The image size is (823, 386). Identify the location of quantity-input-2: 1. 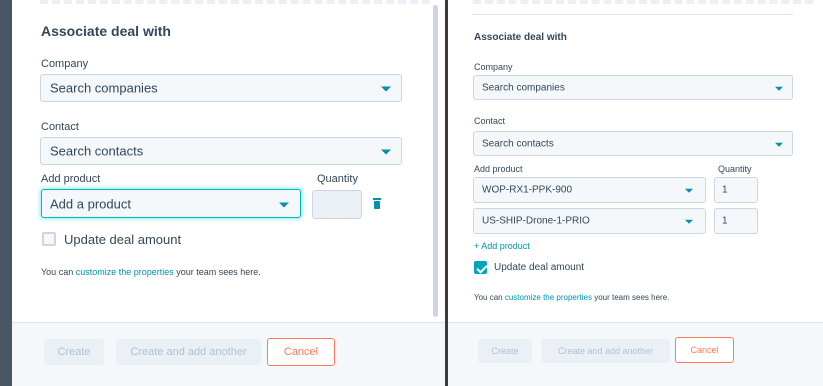
(736, 221).